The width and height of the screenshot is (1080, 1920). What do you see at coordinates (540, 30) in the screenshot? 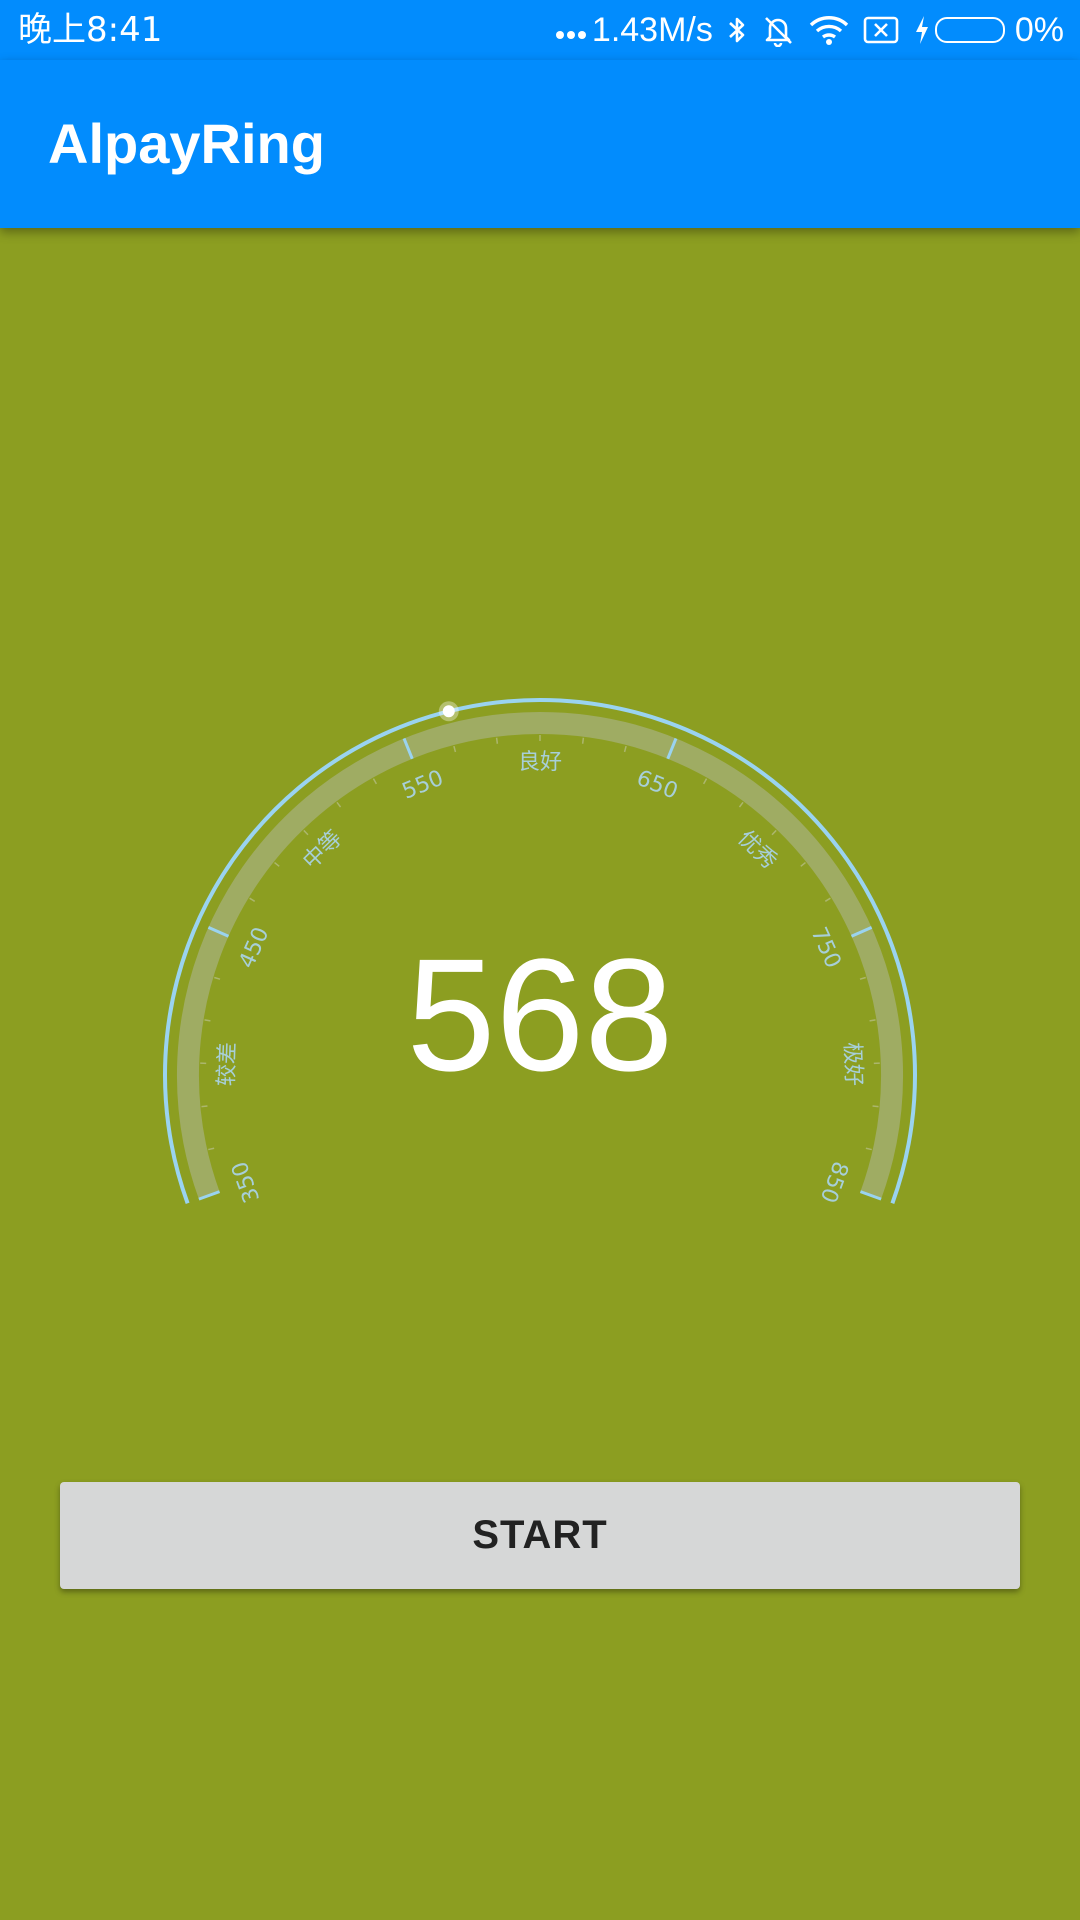
I see `status-bar: 晚上8:41 1.43M/s 0%` at bounding box center [540, 30].